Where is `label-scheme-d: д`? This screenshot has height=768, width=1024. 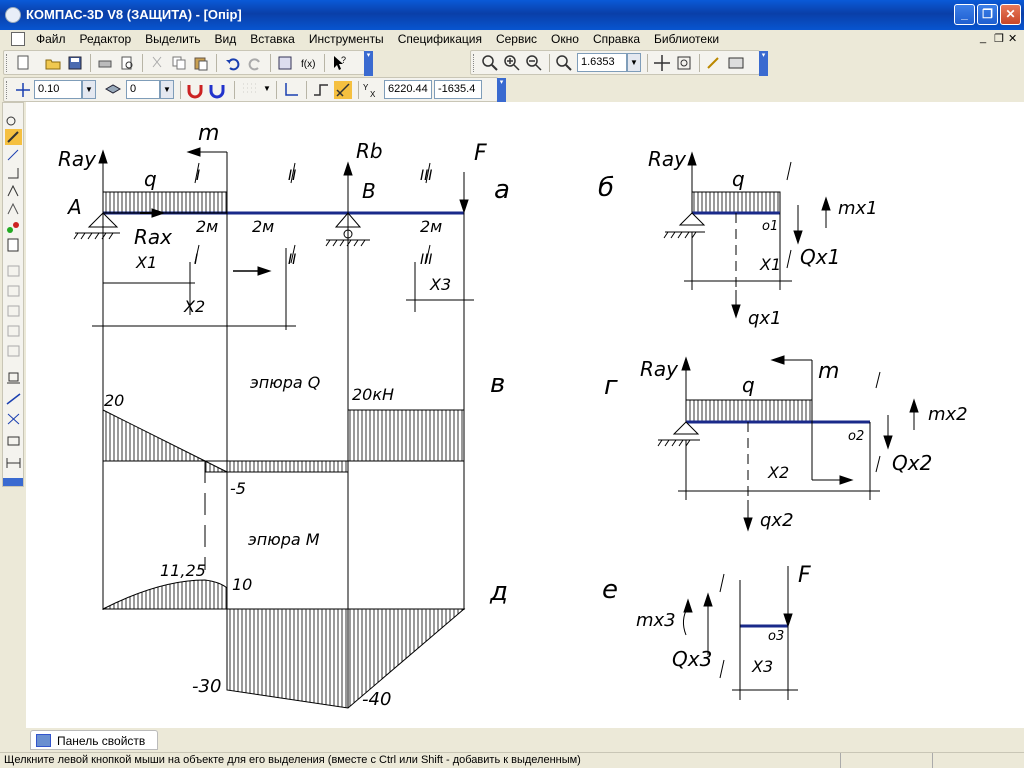
label-scheme-d: д is located at coordinates (498, 592).